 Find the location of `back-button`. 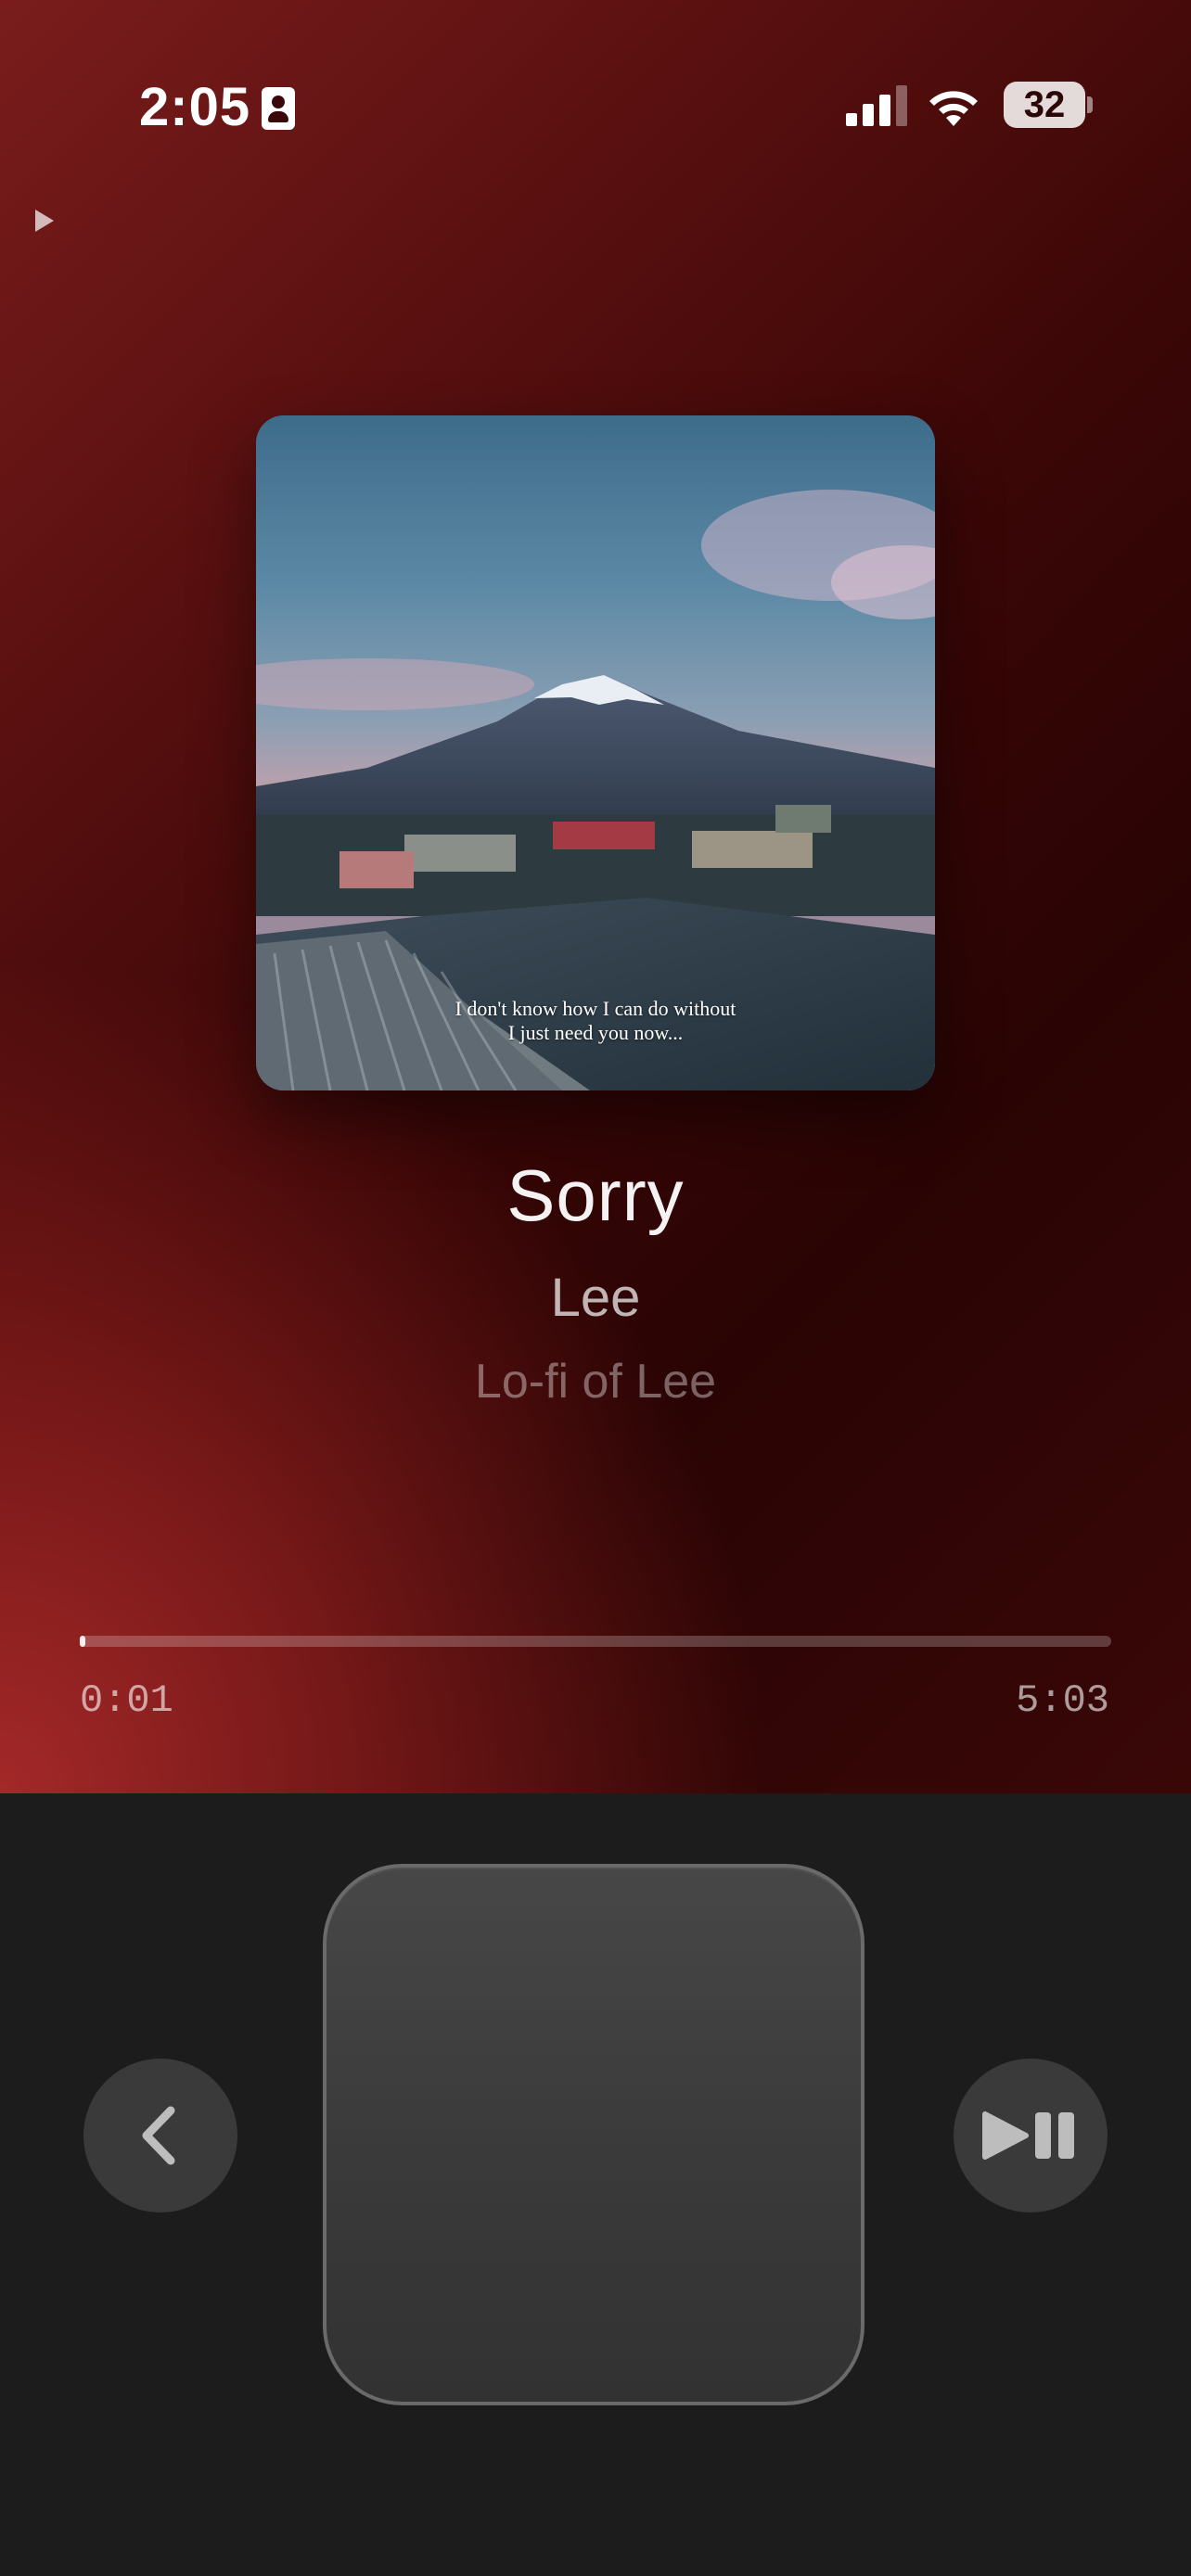

back-button is located at coordinates (160, 2136).